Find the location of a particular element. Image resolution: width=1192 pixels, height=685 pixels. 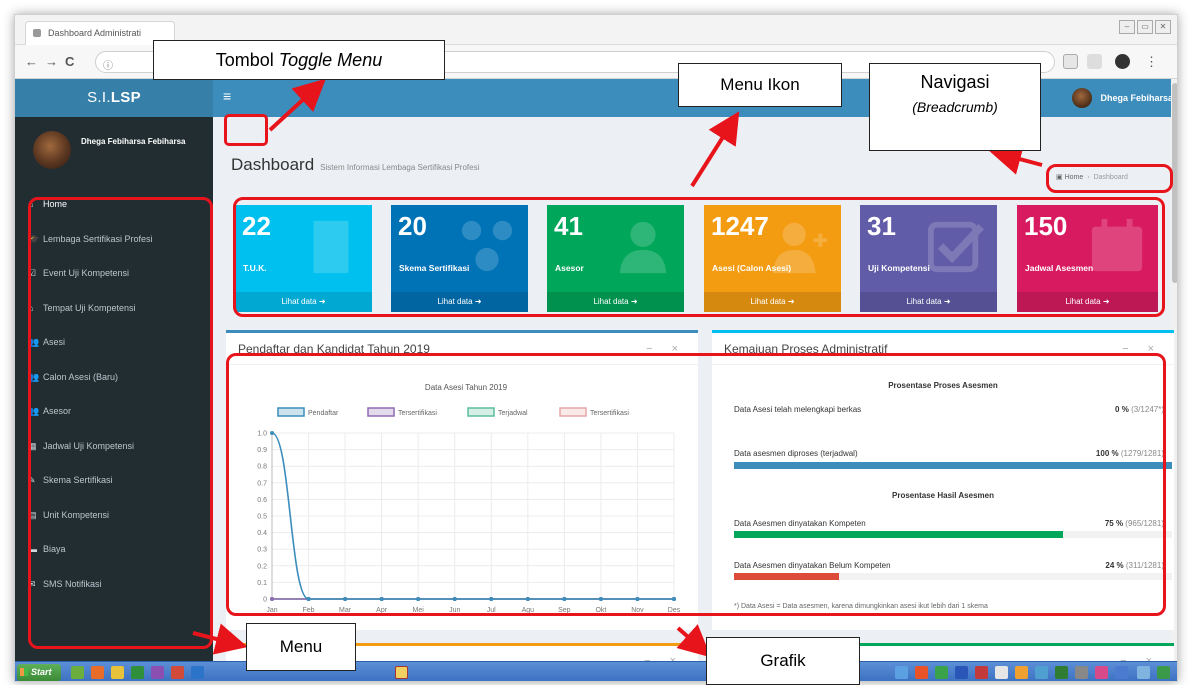

reload-icon: C is located at coordinates (69, 61).